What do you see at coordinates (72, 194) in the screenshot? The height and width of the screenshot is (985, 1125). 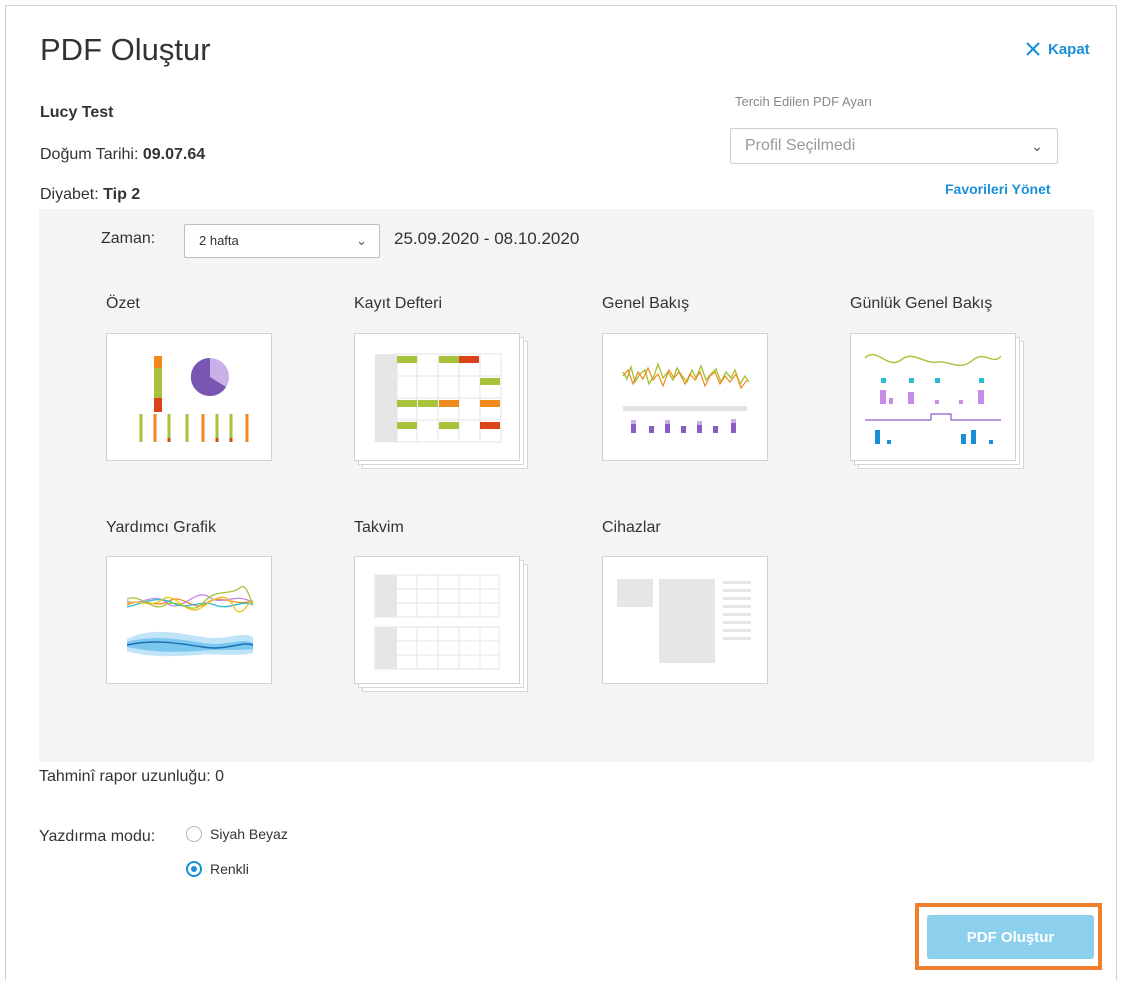 I see `diabetes-label: Diyabet:` at bounding box center [72, 194].